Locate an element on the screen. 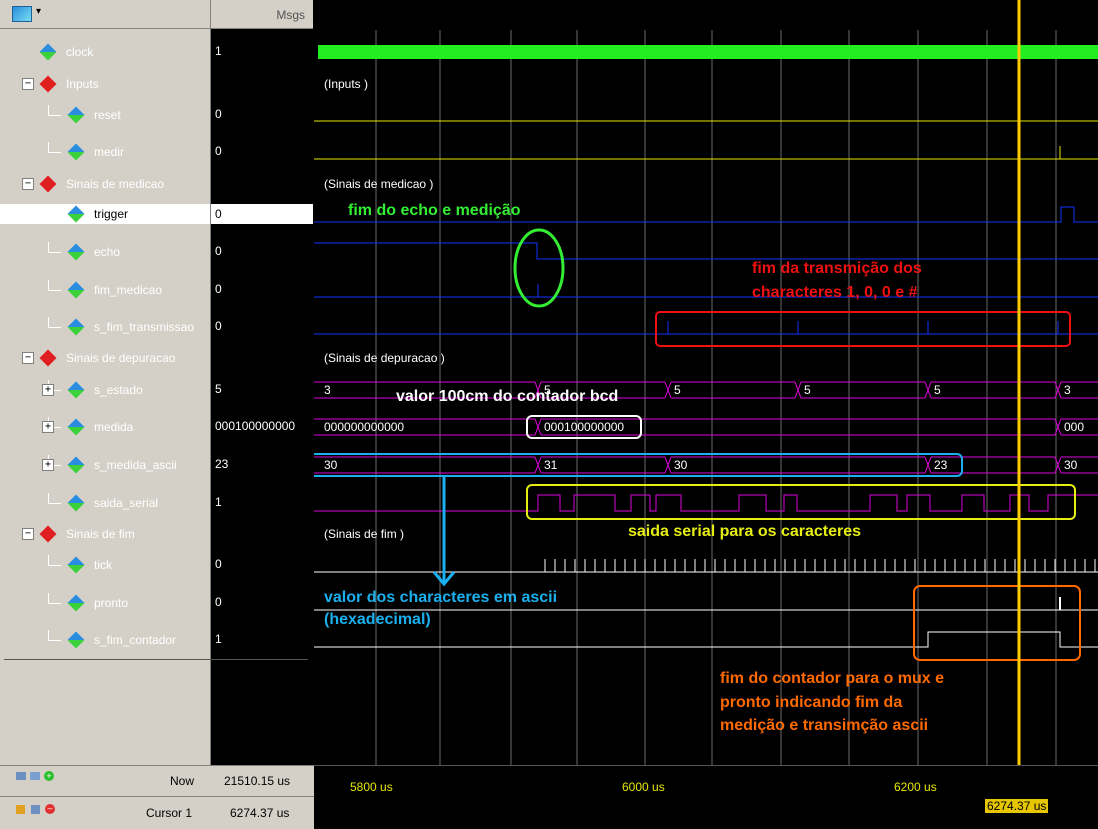 The height and width of the screenshot is (829, 1098). s-medida-ascii-bus-value: 31 is located at coordinates (551, 465).